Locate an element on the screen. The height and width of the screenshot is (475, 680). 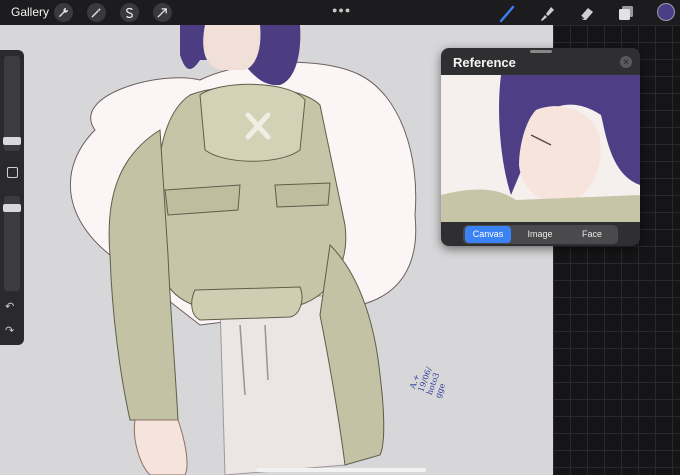
home-indicator is located at coordinates (341, 470).